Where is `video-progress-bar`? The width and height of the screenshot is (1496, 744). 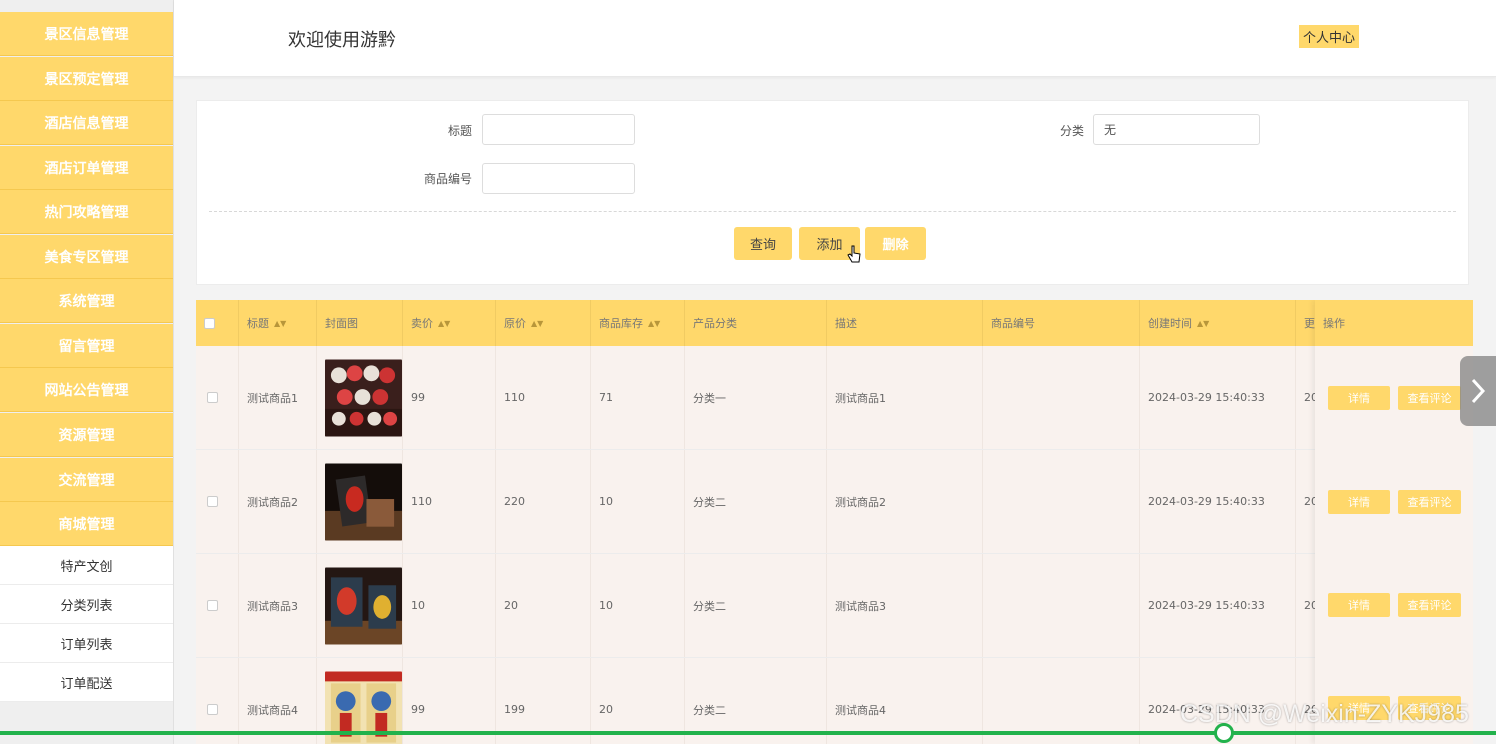
video-progress-bar is located at coordinates (748, 733).